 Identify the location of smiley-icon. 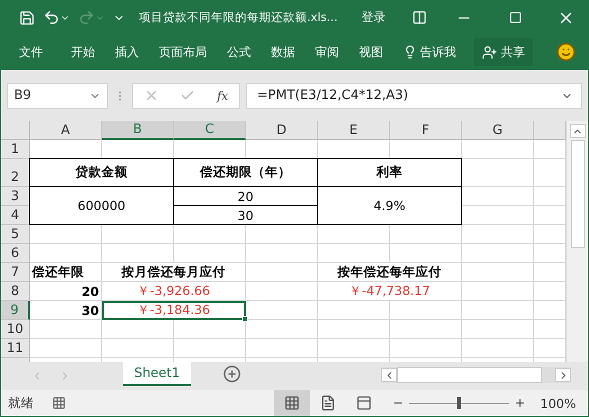
(566, 52).